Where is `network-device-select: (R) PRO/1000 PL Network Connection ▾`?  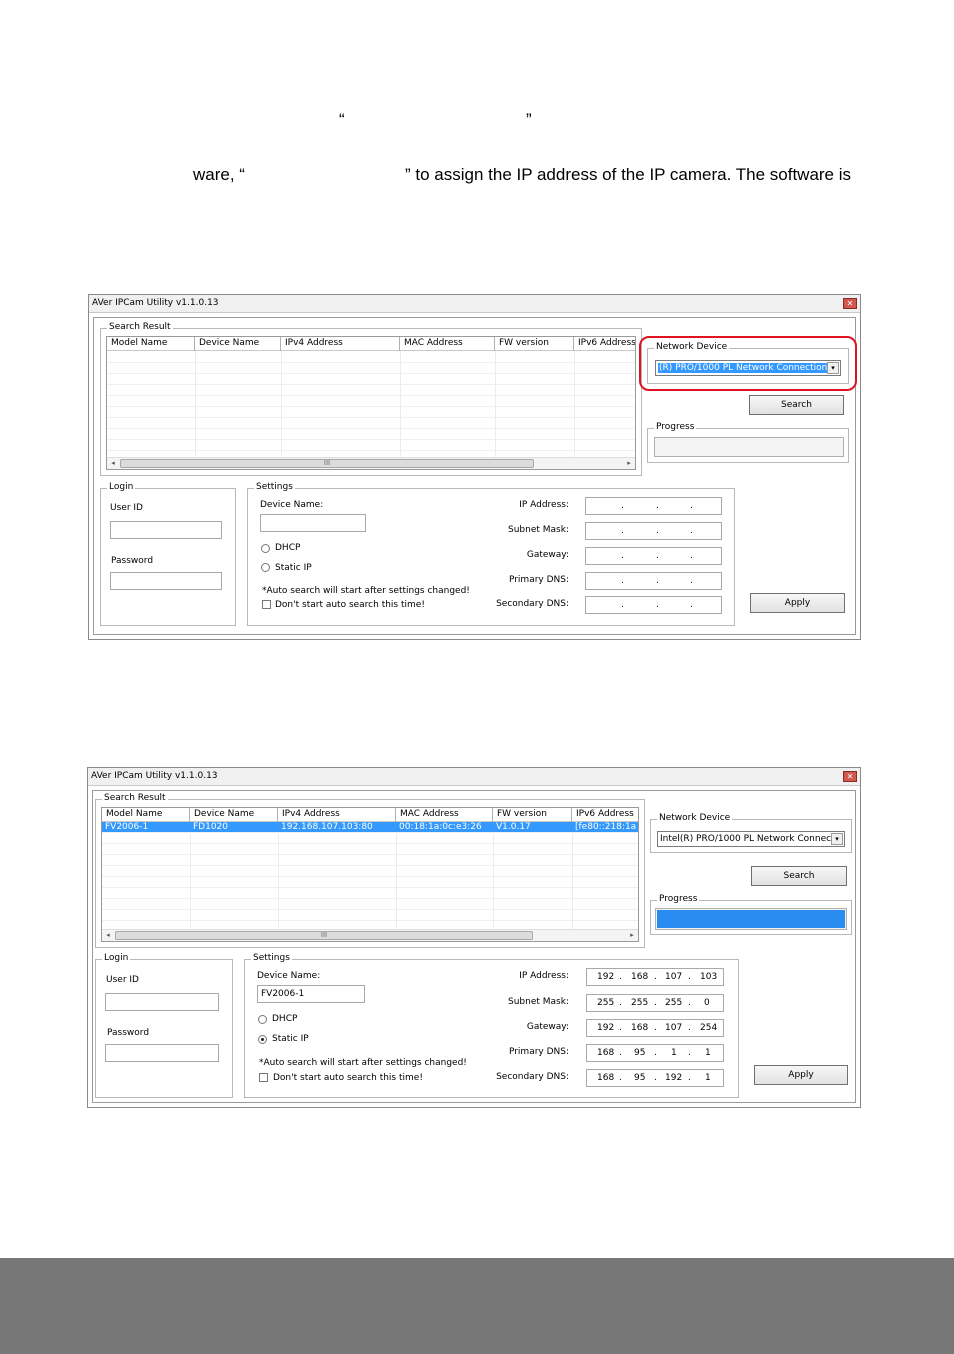
network-device-select: (R) PRO/1000 PL Network Connection ▾ is located at coordinates (748, 368).